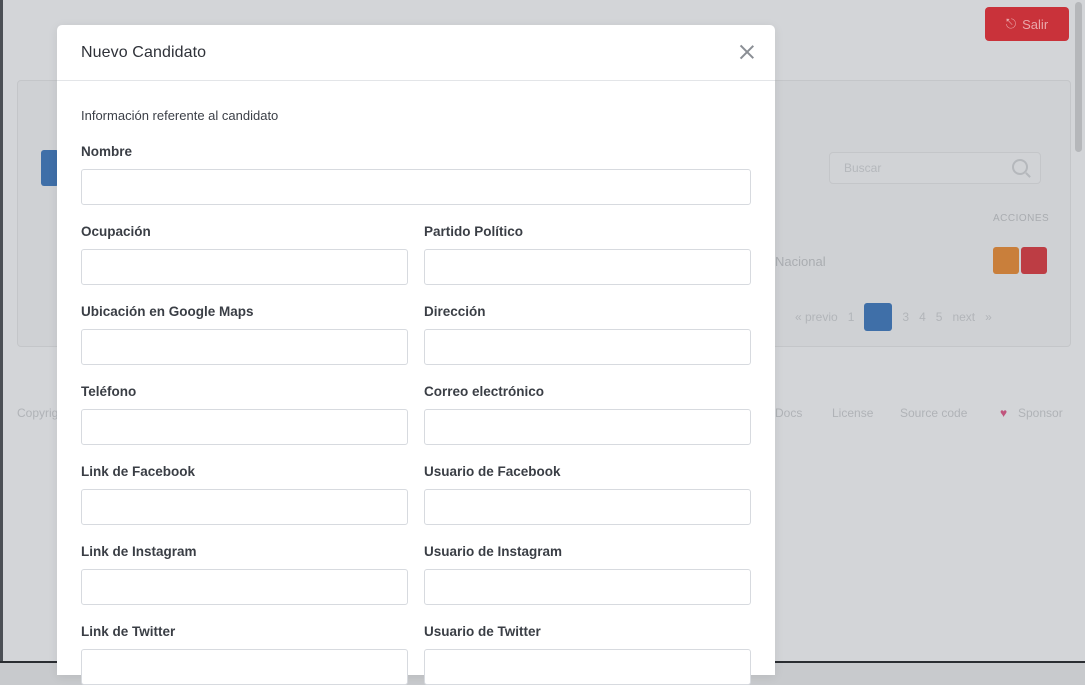 Image resolution: width=1085 pixels, height=685 pixels. What do you see at coordinates (107, 151) in the screenshot?
I see `label-nombre: Nombre` at bounding box center [107, 151].